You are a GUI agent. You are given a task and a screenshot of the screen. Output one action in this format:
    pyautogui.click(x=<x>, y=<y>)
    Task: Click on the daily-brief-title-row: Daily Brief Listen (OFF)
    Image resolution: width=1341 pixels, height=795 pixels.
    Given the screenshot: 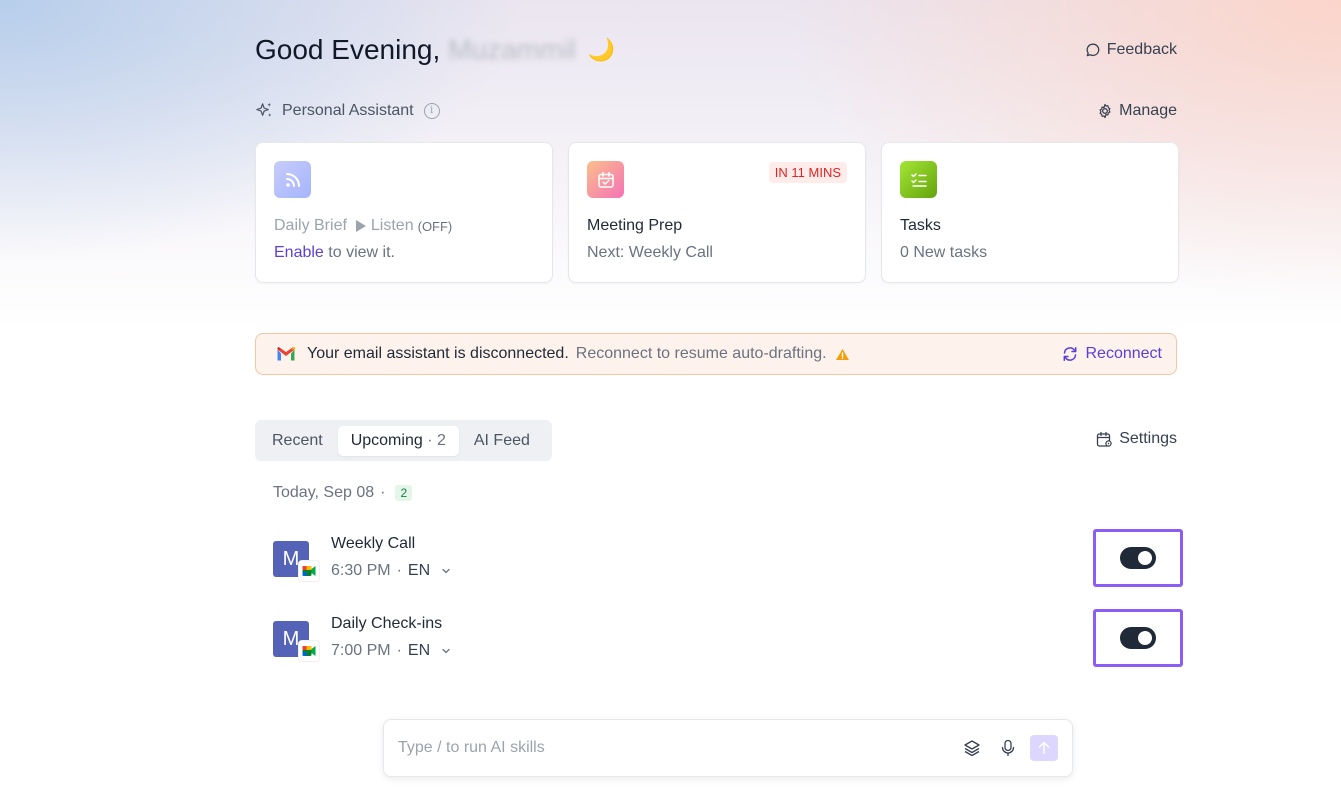 What is the action you would take?
    pyautogui.click(x=363, y=226)
    